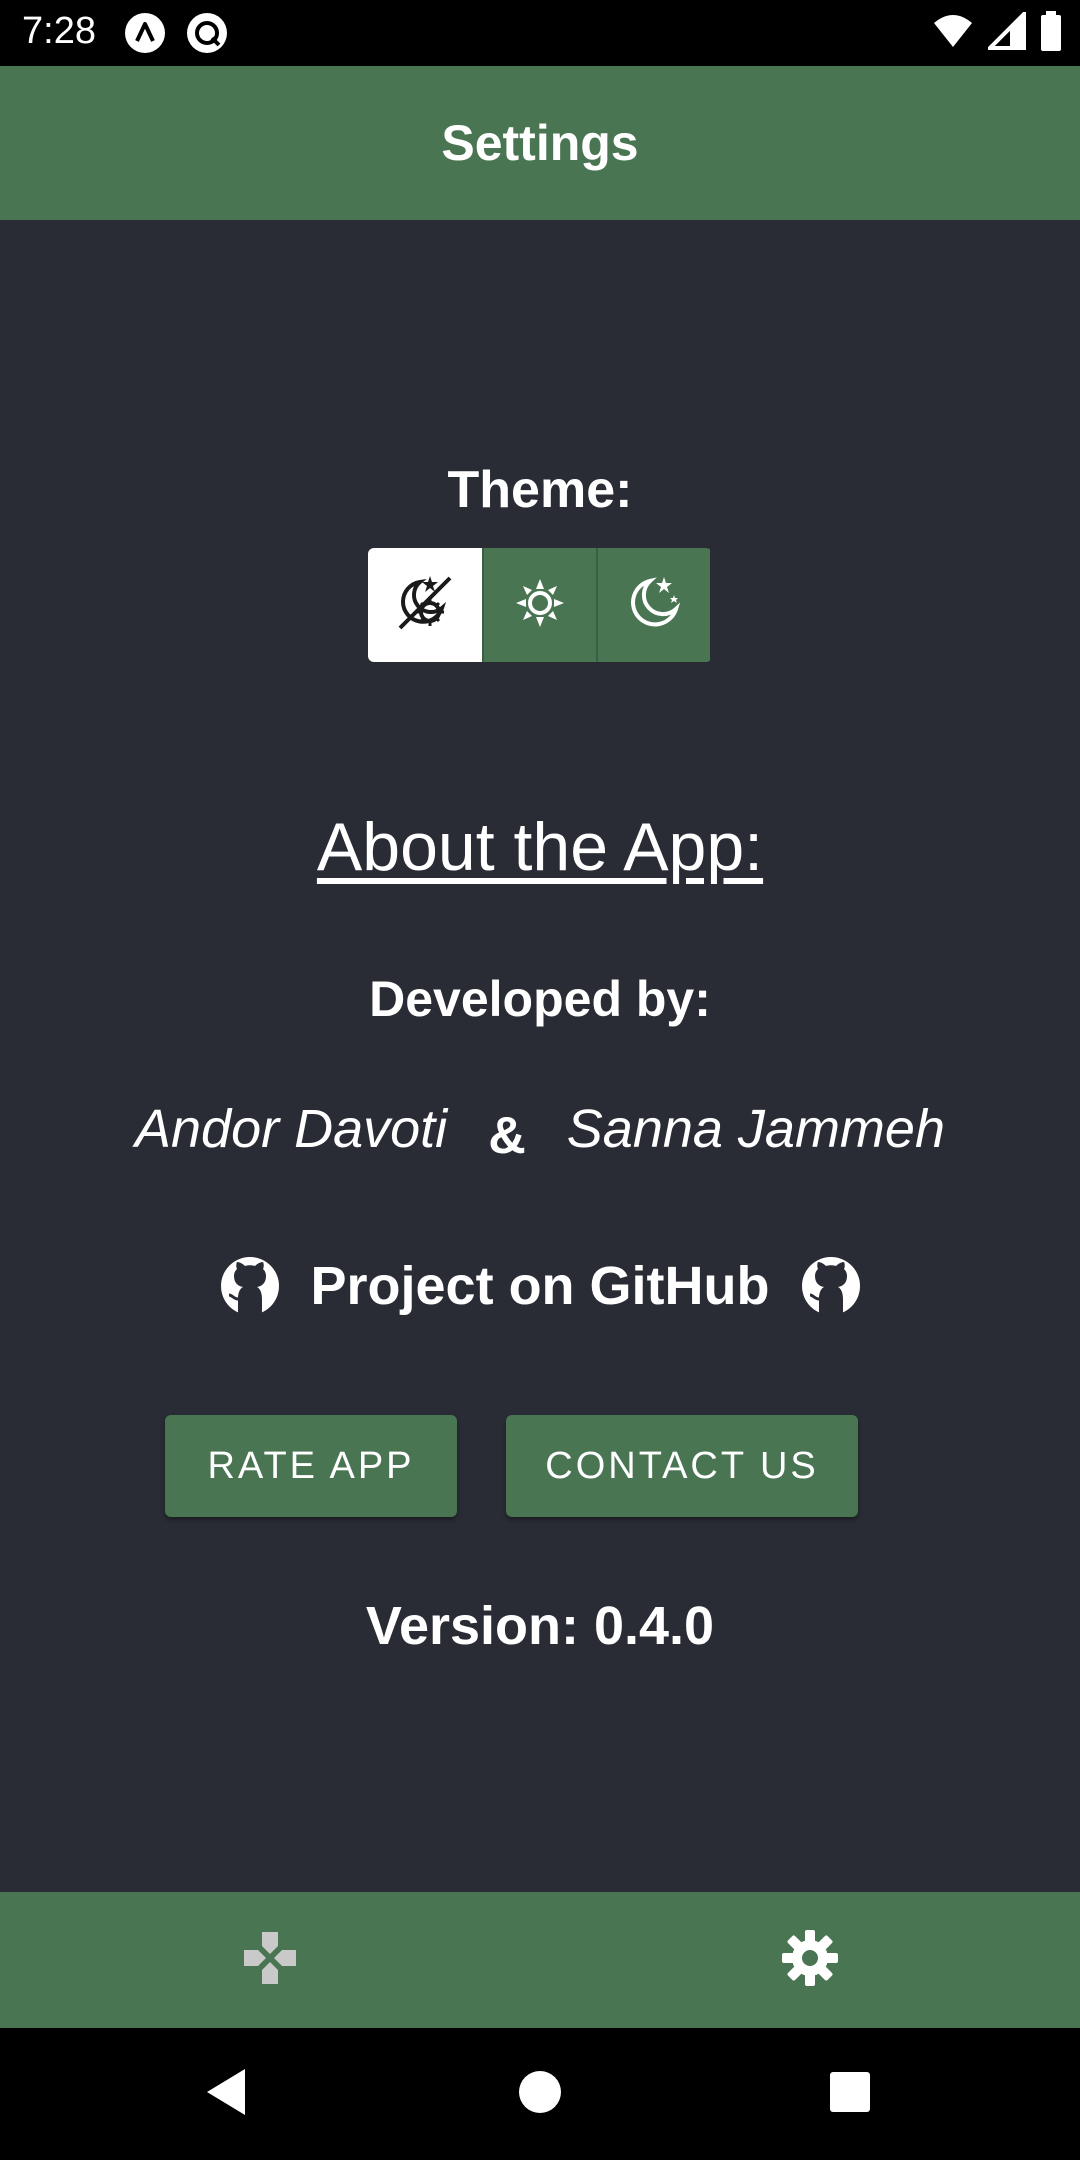 The height and width of the screenshot is (2160, 1080). I want to click on home-button, so click(540, 2094).